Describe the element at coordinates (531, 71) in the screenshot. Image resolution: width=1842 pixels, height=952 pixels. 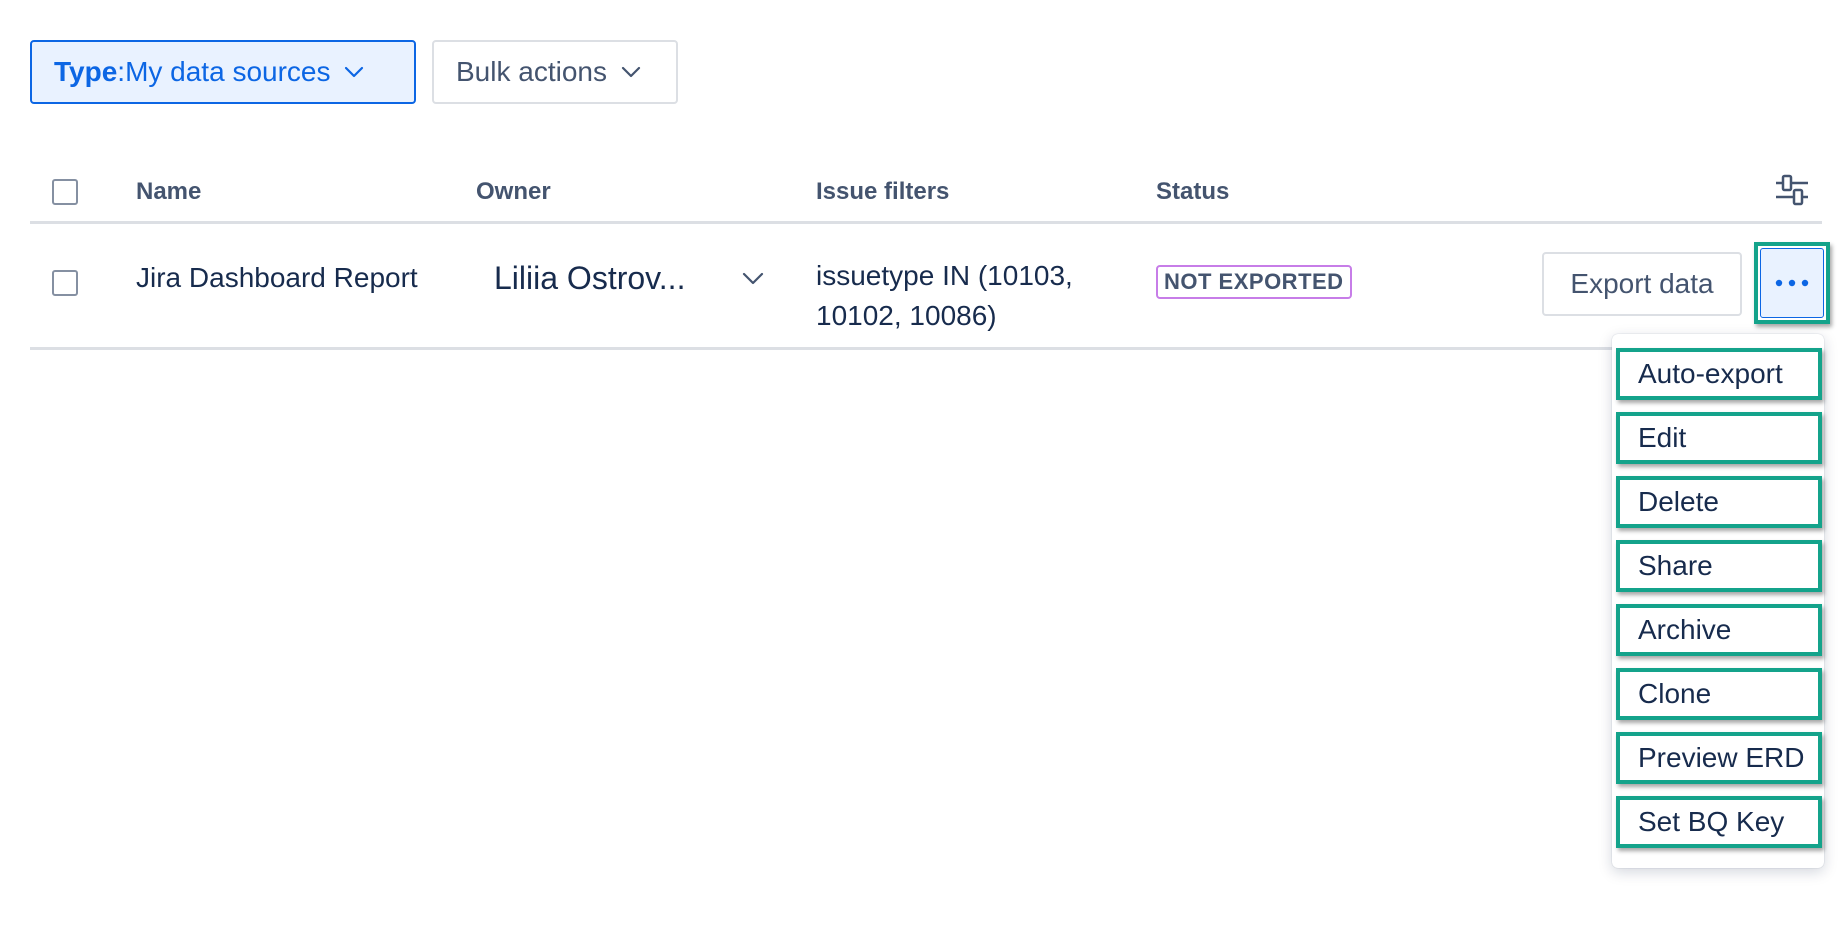
I see `bulk-actions-label: Bulk actions` at that location.